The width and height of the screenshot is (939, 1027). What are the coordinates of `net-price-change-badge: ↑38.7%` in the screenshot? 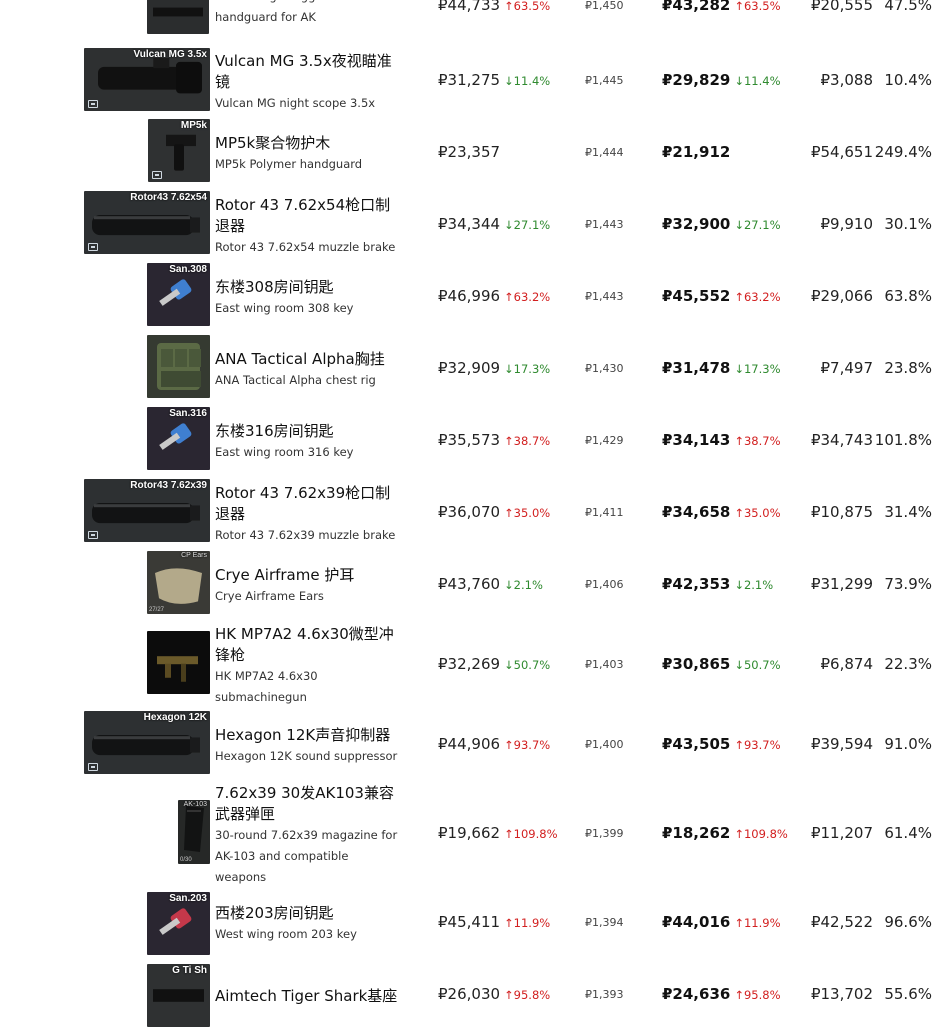 It's located at (757, 441).